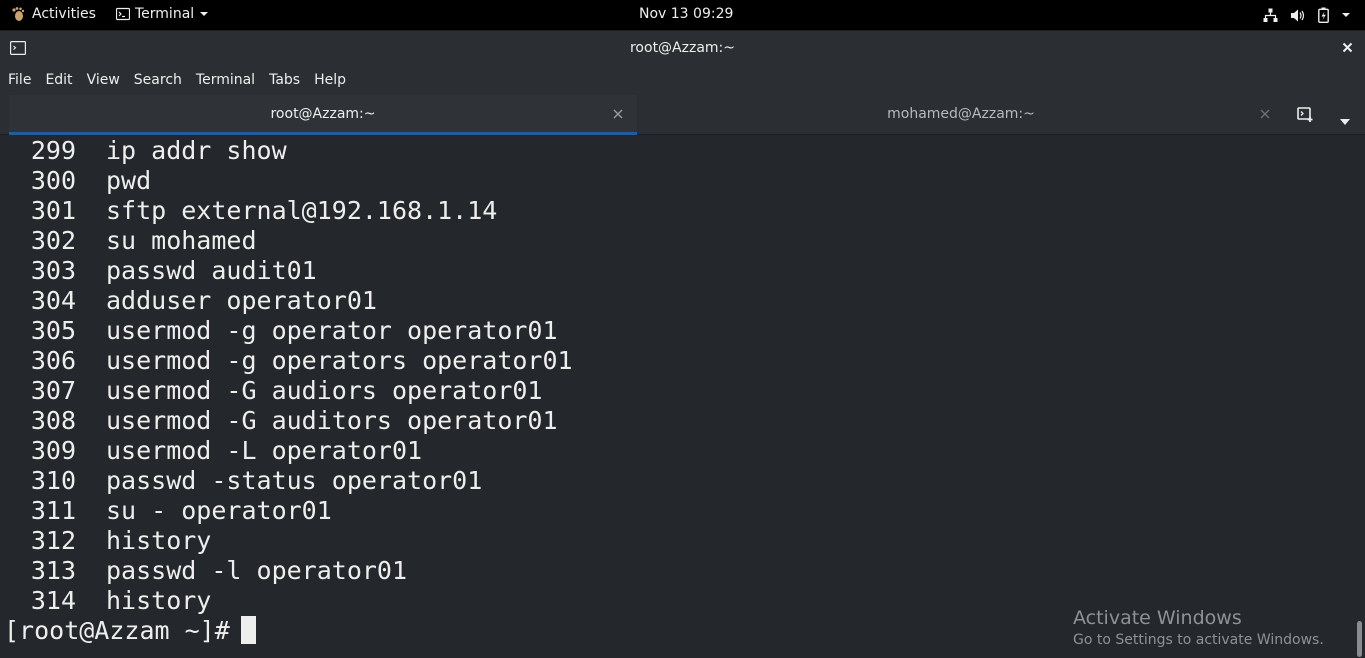 This screenshot has height=658, width=1365. What do you see at coordinates (53, 180) in the screenshot?
I see `history-number: 300` at bounding box center [53, 180].